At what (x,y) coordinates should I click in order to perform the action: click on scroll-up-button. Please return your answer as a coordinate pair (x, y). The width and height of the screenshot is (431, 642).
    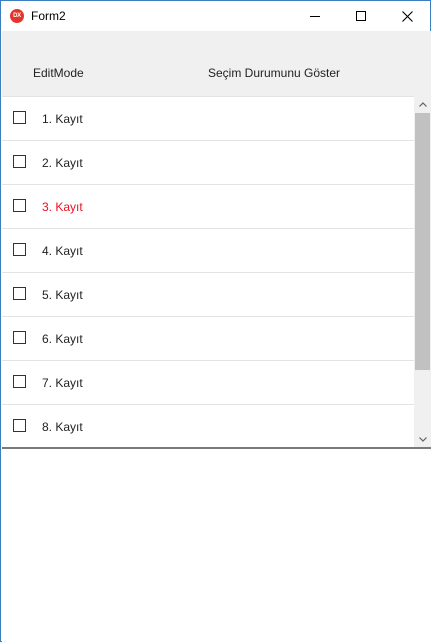
    Looking at the image, I should click on (422, 104).